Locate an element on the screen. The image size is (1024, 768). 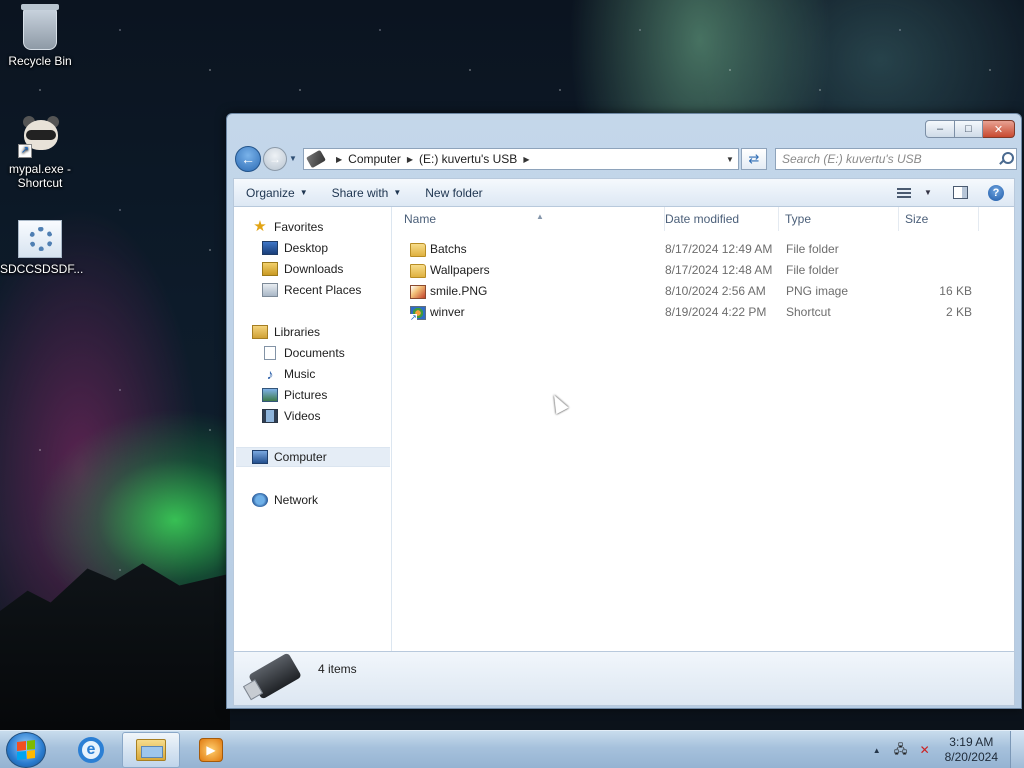
desktop-icon-mypal-shortcut: ↗ mypal.exe - Shortcut is located at coordinates (40, 152).